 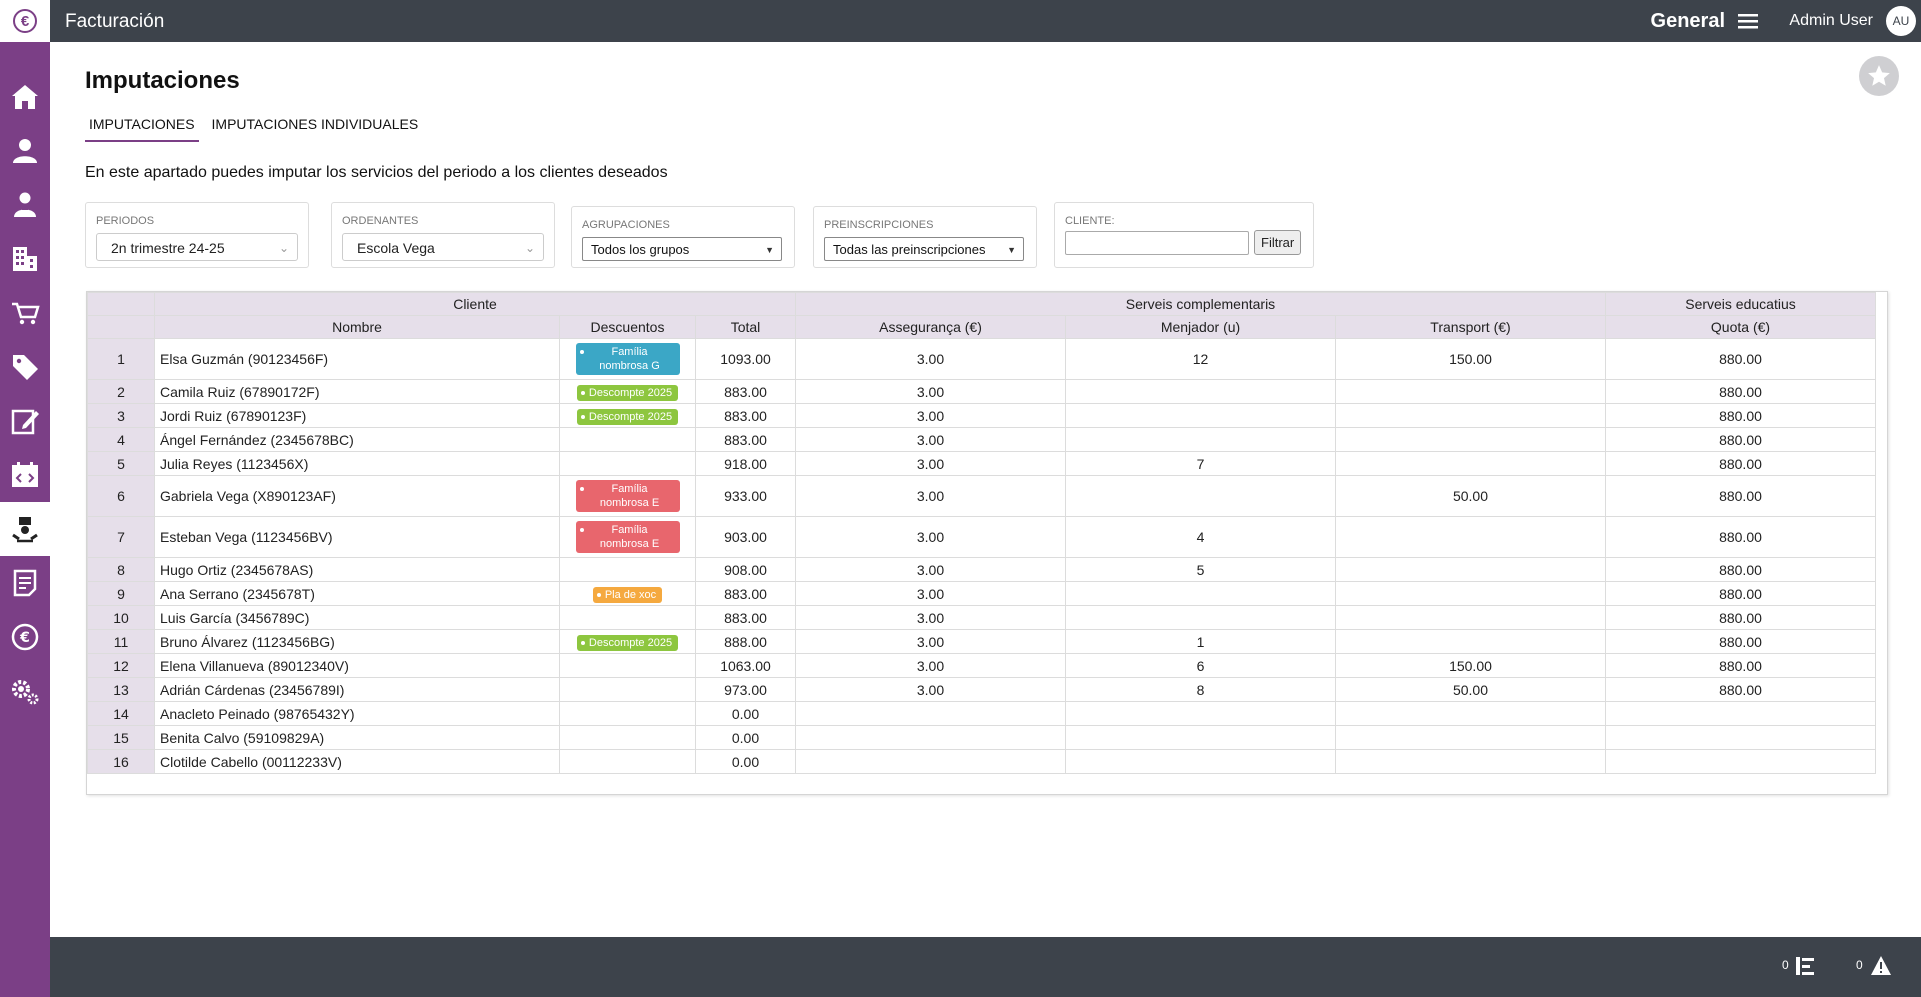 I want to click on client-name-cell: Ángel Fernández (2345678BC), so click(x=357, y=439).